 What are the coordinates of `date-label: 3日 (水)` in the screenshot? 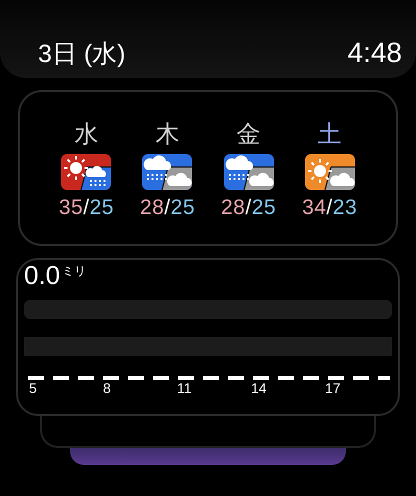 It's located at (82, 54).